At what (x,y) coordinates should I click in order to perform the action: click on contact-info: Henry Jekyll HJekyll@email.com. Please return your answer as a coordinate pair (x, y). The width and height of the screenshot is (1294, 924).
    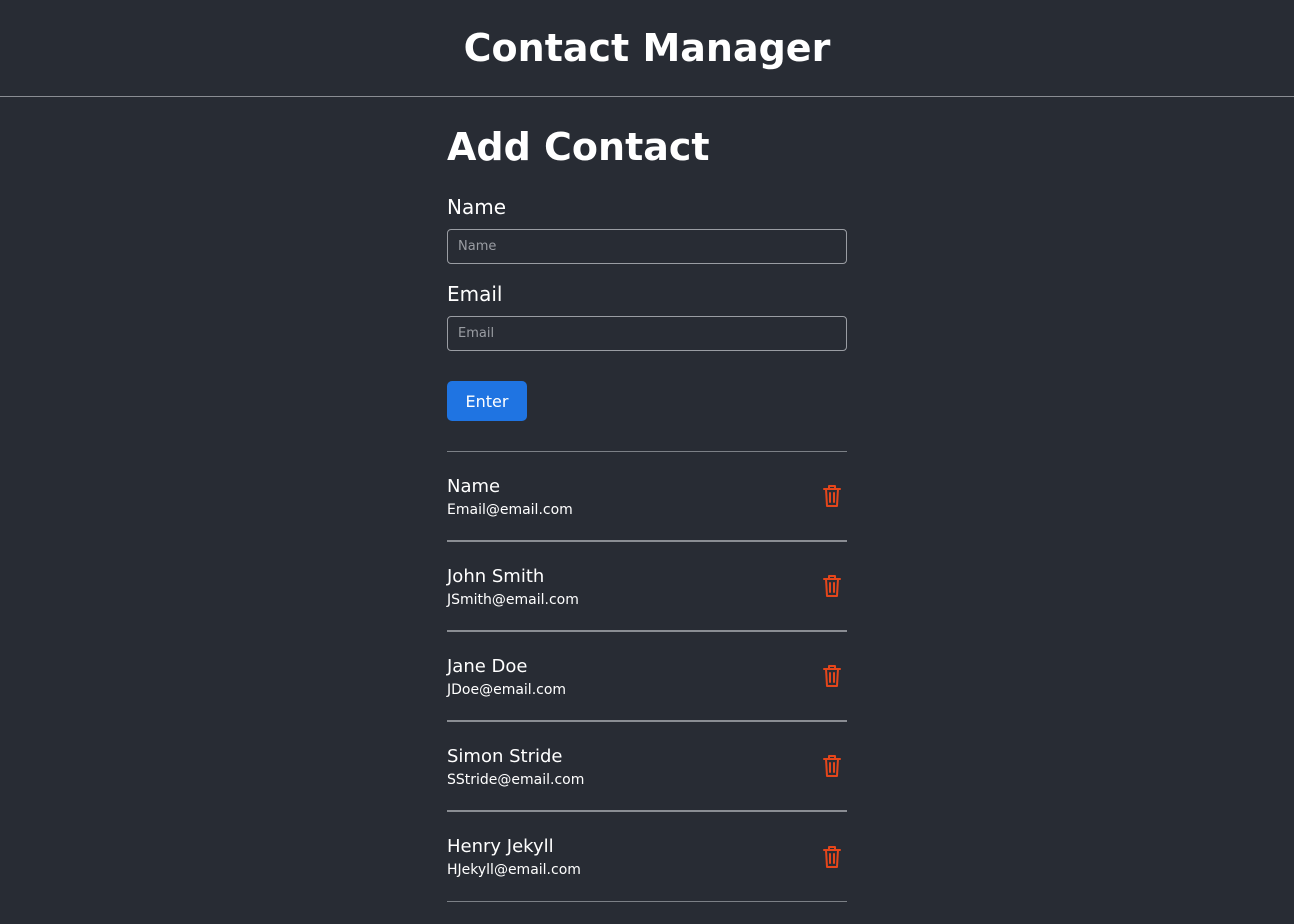
    Looking at the image, I should click on (514, 856).